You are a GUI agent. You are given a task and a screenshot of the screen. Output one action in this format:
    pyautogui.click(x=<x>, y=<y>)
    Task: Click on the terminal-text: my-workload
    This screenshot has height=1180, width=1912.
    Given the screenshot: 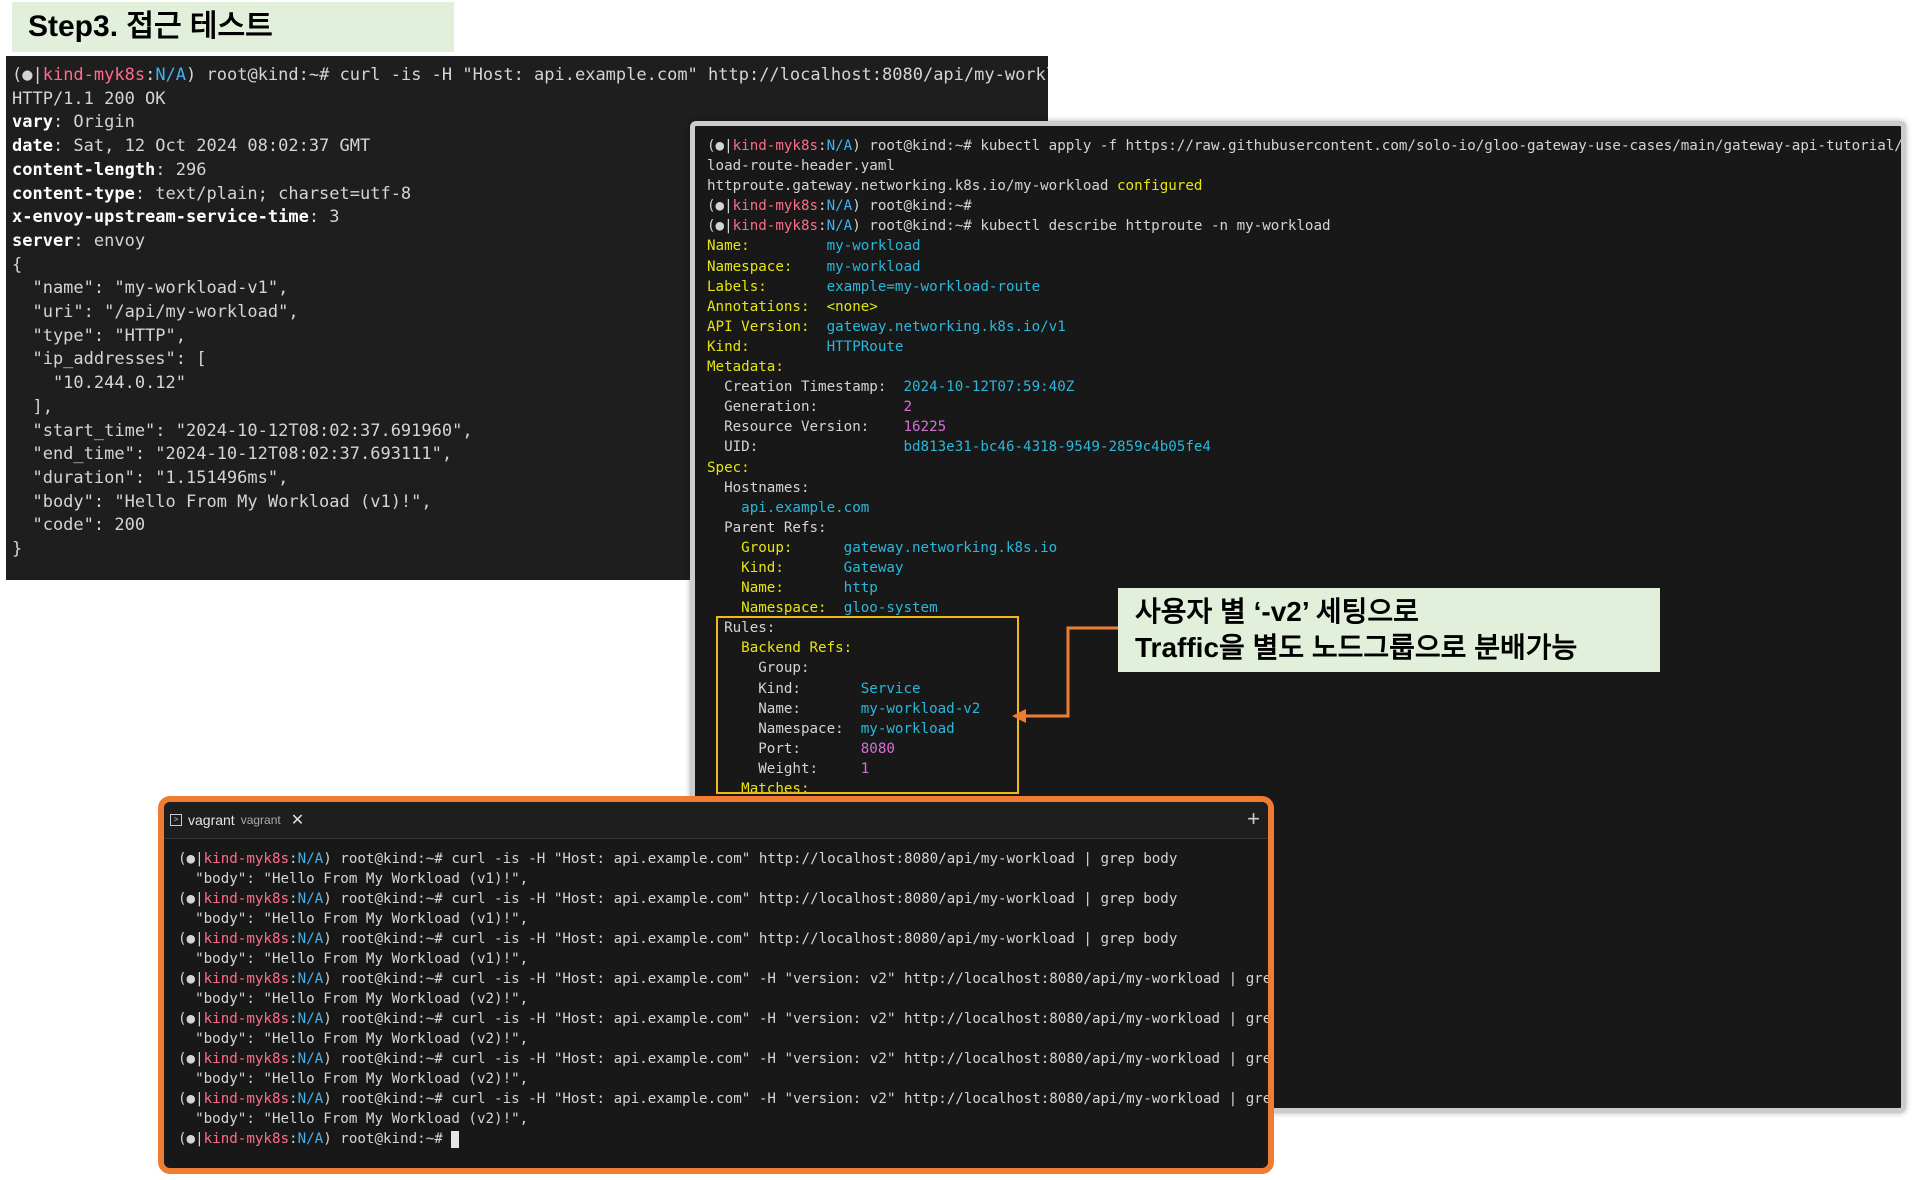 What is the action you would take?
    pyautogui.click(x=873, y=266)
    